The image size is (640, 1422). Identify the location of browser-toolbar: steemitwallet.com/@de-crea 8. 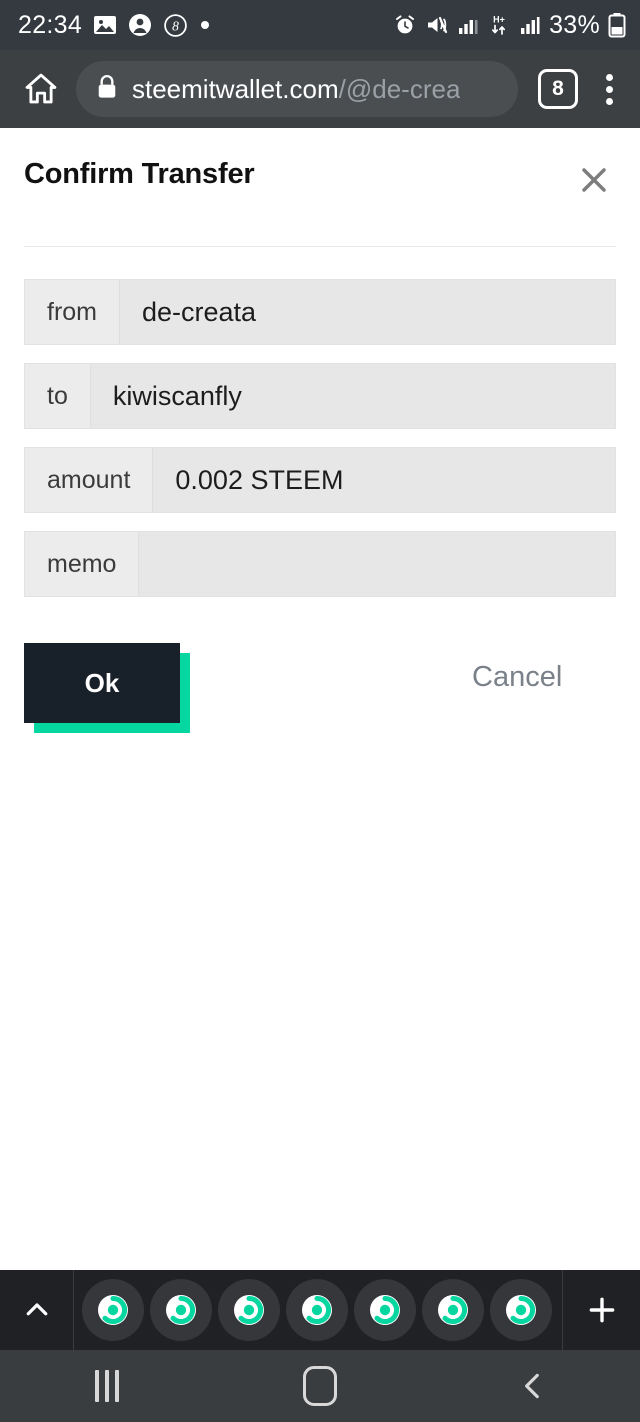
(320, 89).